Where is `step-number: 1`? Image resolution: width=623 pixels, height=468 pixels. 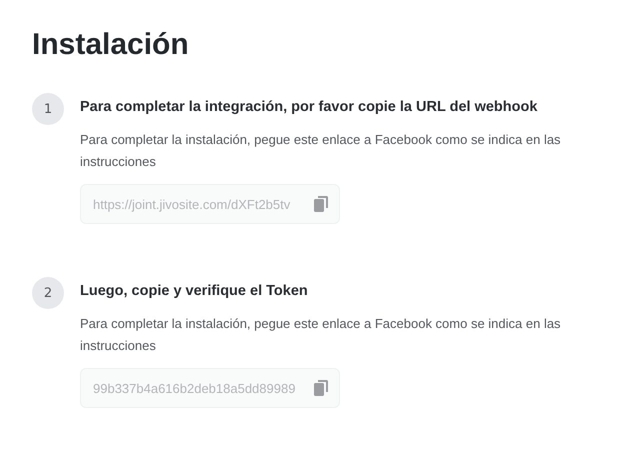 step-number: 1 is located at coordinates (48, 109).